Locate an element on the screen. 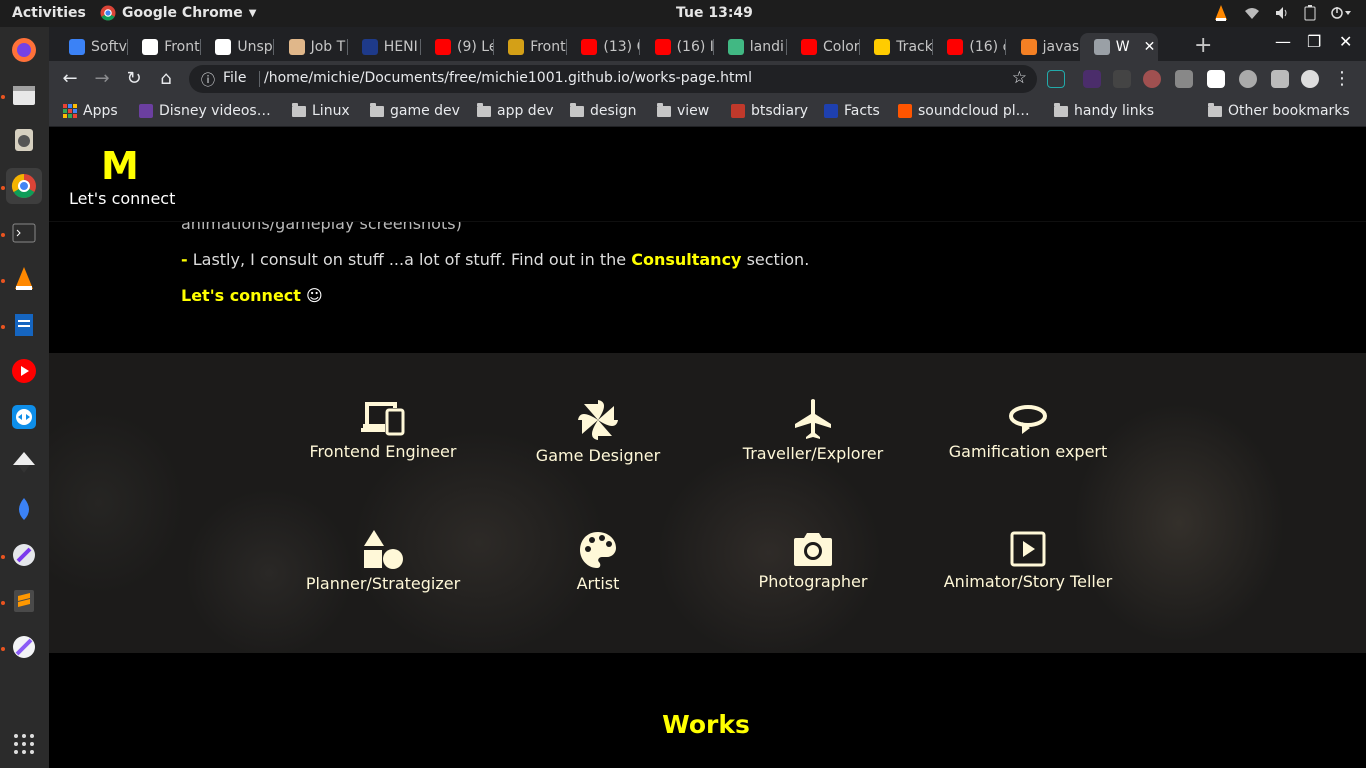 This screenshot has height=768, width=1366. files-launcher is located at coordinates (24, 95).